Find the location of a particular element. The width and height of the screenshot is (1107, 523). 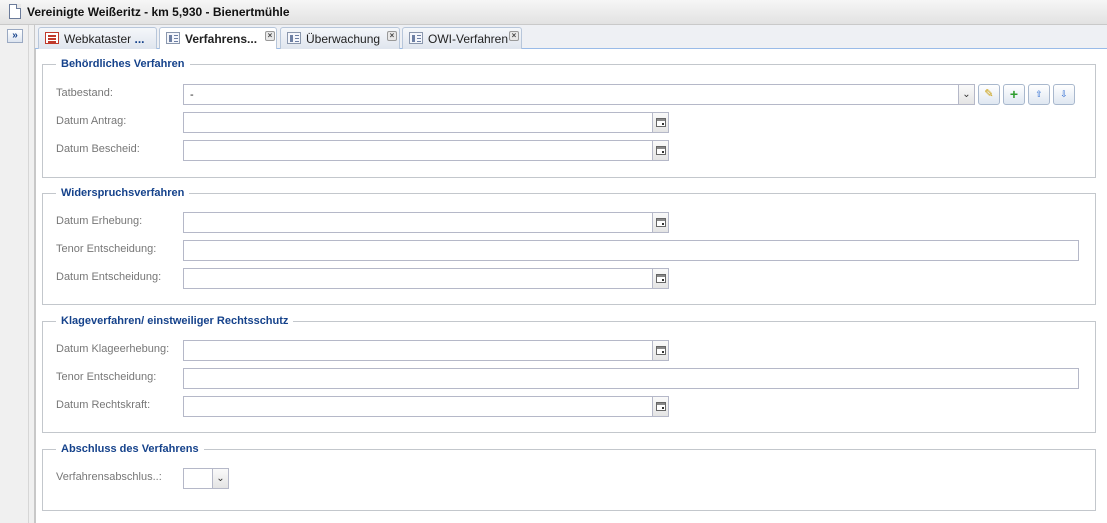

tab-label: Überwachung is located at coordinates (343, 39).